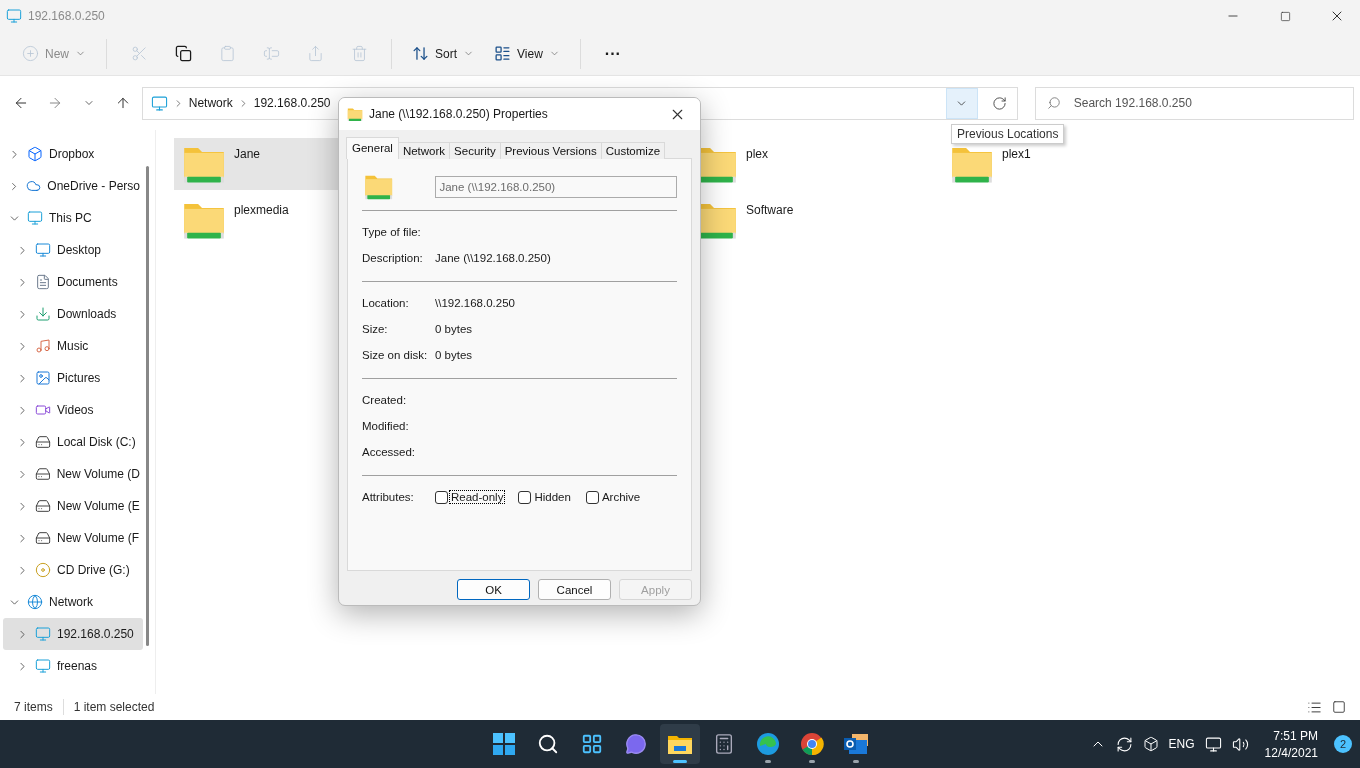 This screenshot has height=768, width=1360. What do you see at coordinates (1240, 744) in the screenshot?
I see `volume-icon` at bounding box center [1240, 744].